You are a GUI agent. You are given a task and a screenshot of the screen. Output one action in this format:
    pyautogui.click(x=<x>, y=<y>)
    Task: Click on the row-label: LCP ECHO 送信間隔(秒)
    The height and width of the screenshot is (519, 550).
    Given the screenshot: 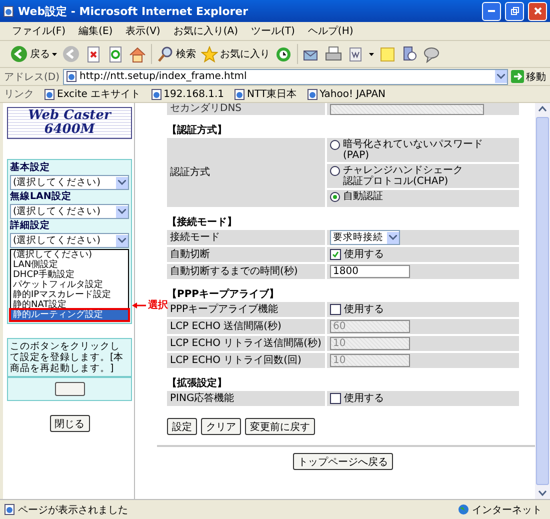 What is the action you would take?
    pyautogui.click(x=246, y=326)
    